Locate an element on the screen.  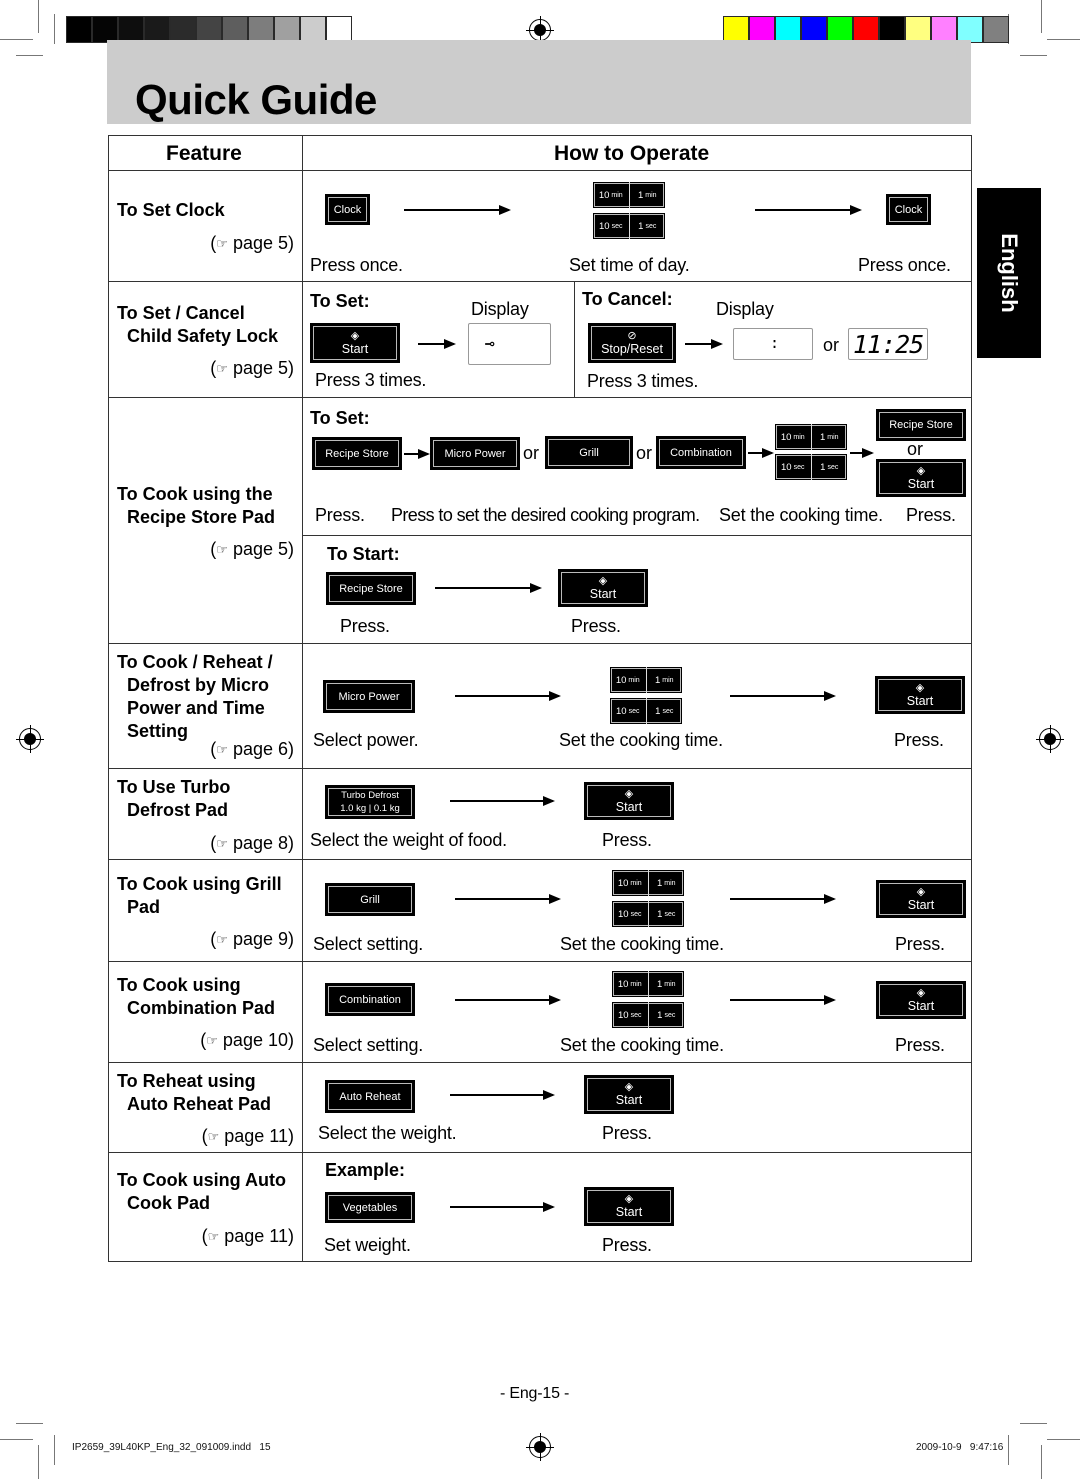
page-reference: (☞ page 8) is located at coordinates (252, 843).